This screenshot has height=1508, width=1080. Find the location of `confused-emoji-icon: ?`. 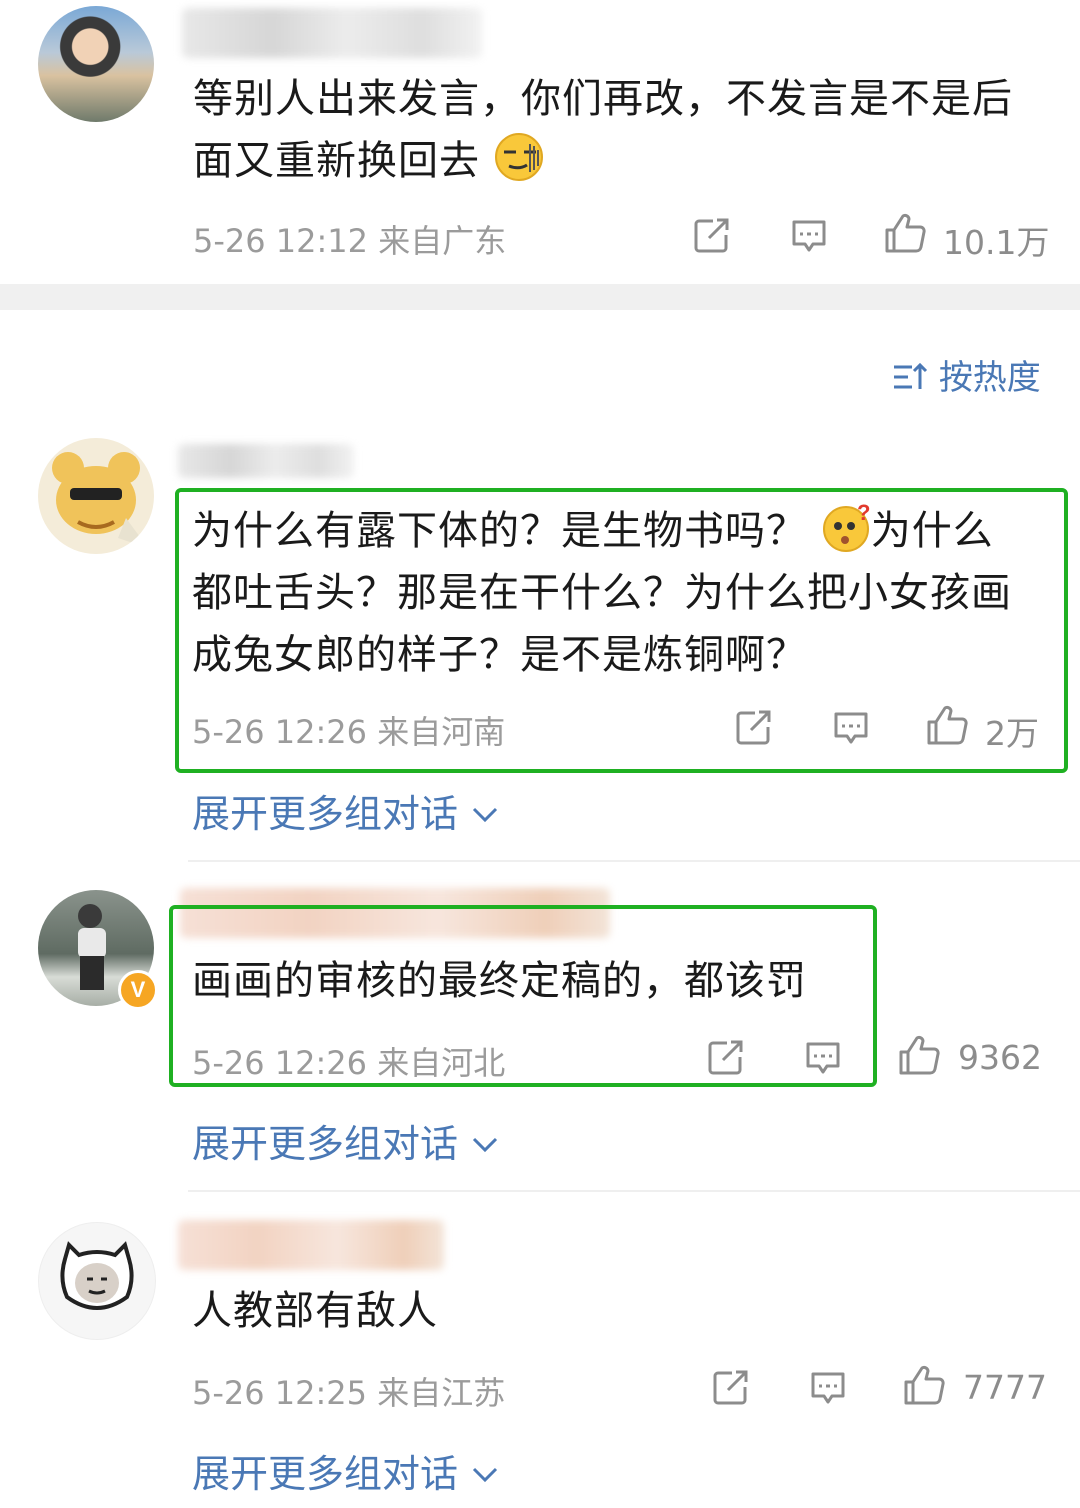

confused-emoji-icon: ? is located at coordinates (846, 527).